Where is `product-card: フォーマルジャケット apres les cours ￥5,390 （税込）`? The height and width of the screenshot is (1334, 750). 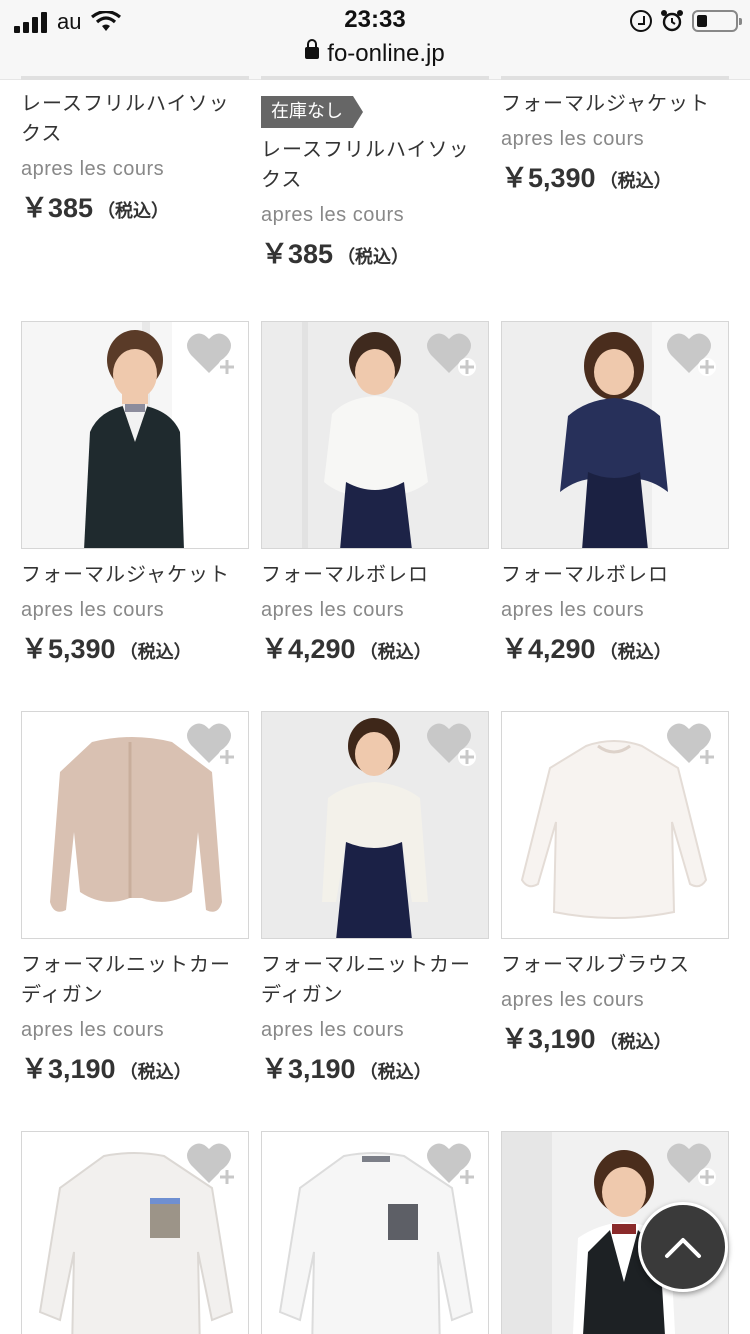 product-card: フォーマルジャケット apres les cours ￥5,390 （税込） is located at coordinates (615, 144).